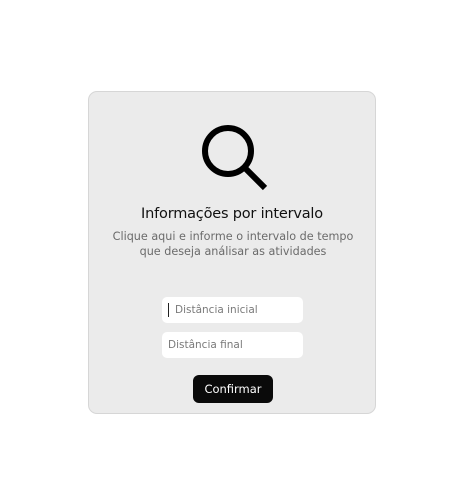 The image size is (458, 499). I want to click on end-distance-input, so click(232, 345).